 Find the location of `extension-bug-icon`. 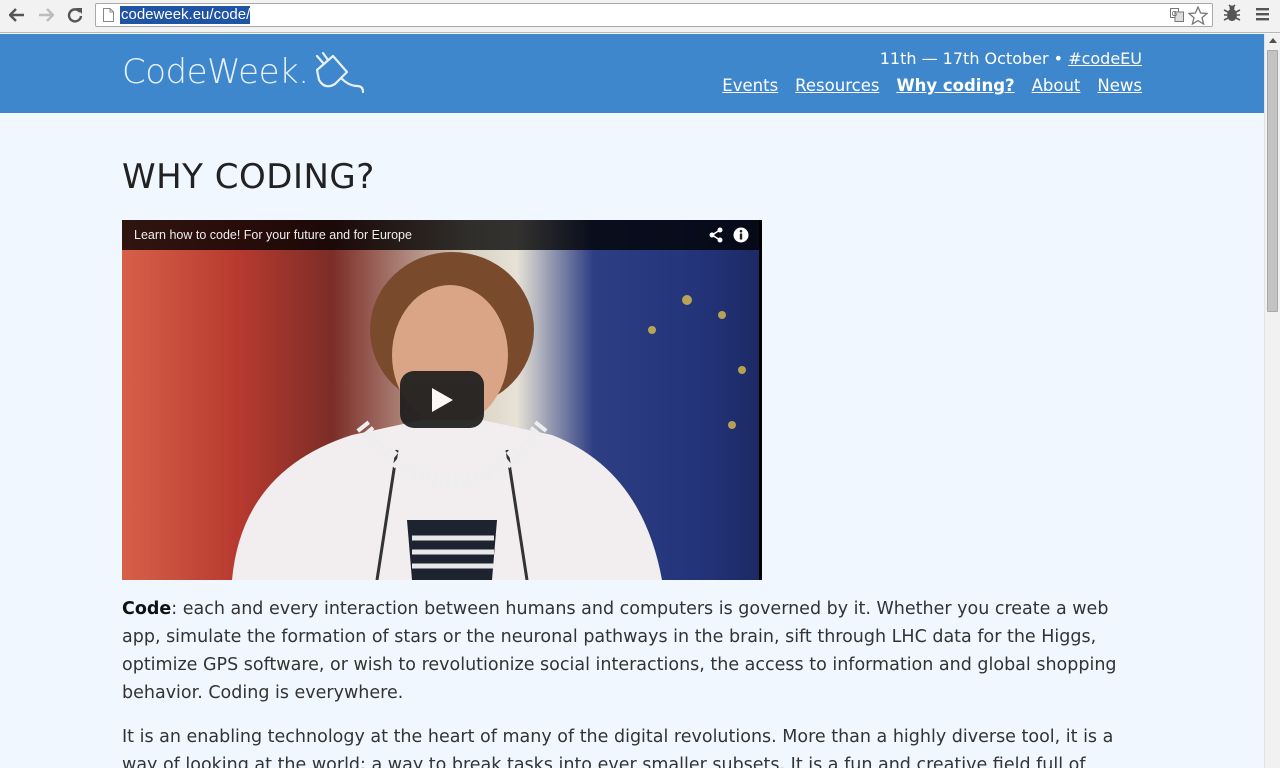

extension-bug-icon is located at coordinates (1232, 14).